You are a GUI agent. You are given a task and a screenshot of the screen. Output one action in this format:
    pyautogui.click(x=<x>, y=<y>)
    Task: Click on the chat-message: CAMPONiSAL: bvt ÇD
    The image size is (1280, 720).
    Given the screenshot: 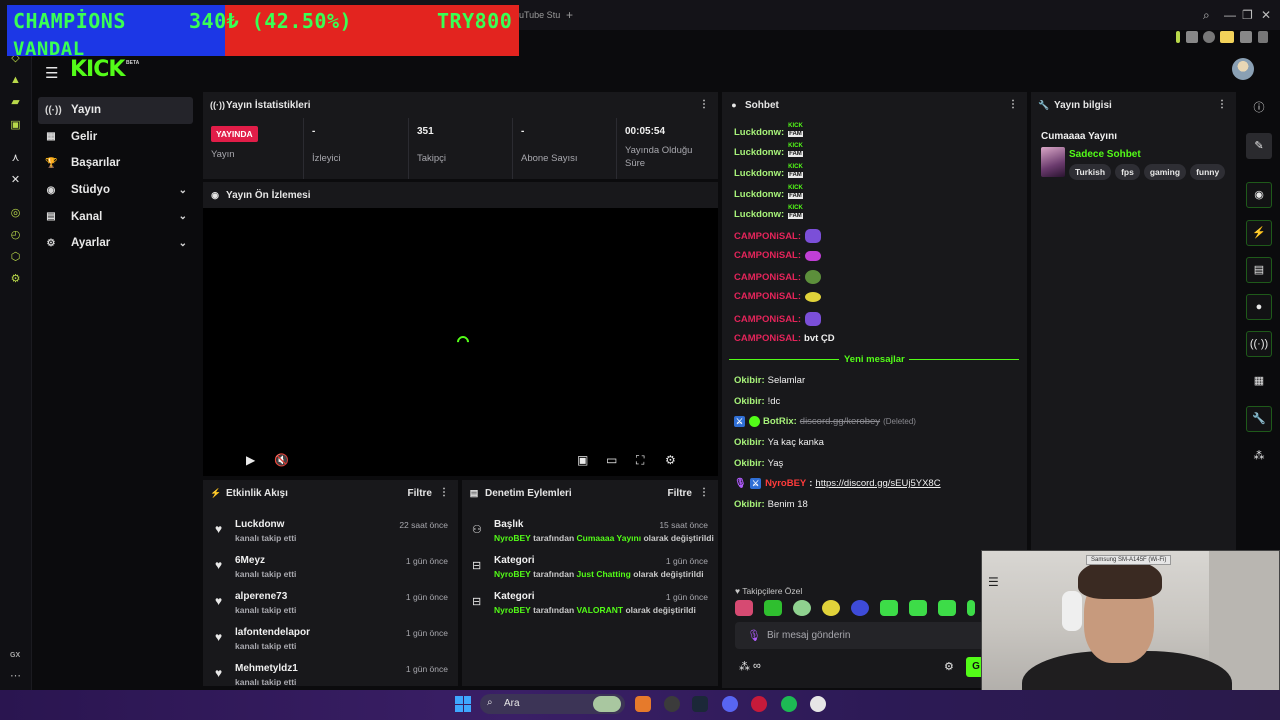 What is the action you would take?
    pyautogui.click(x=784, y=338)
    